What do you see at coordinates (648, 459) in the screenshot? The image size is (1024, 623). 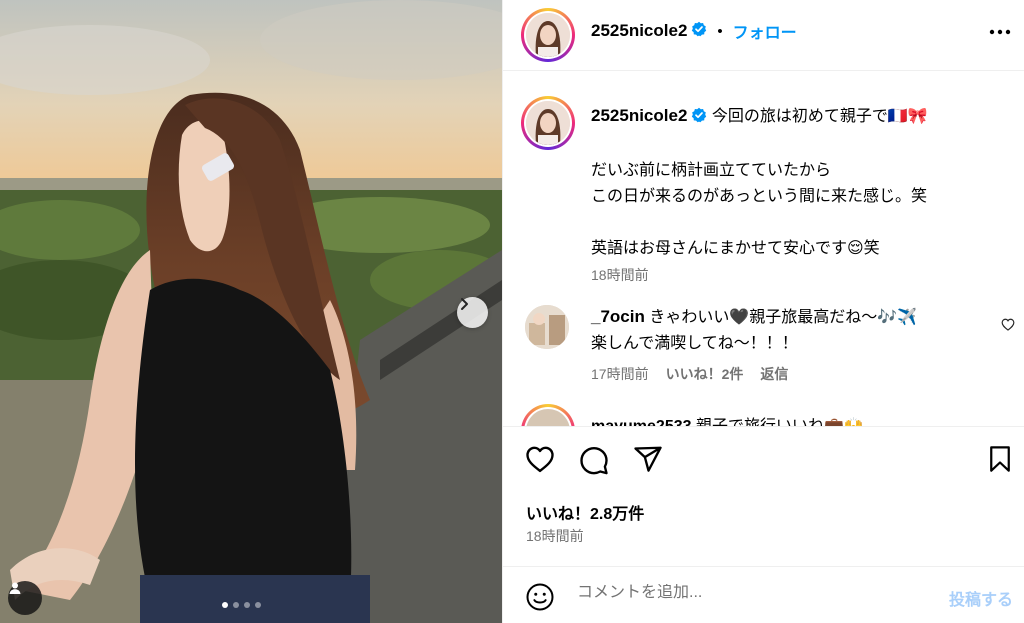 I see `paper-plane-icon` at bounding box center [648, 459].